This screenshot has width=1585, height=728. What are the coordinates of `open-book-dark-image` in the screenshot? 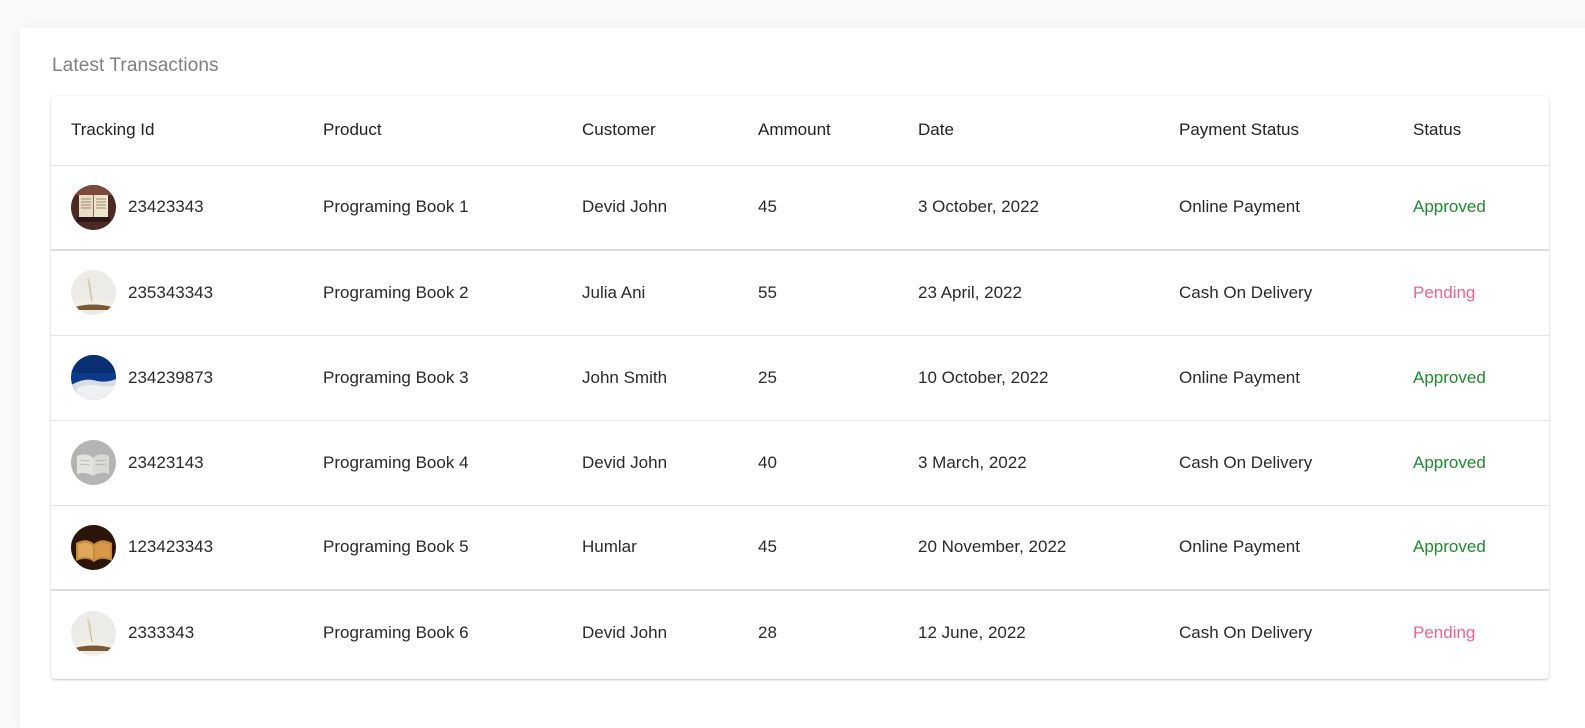 It's located at (93, 207).